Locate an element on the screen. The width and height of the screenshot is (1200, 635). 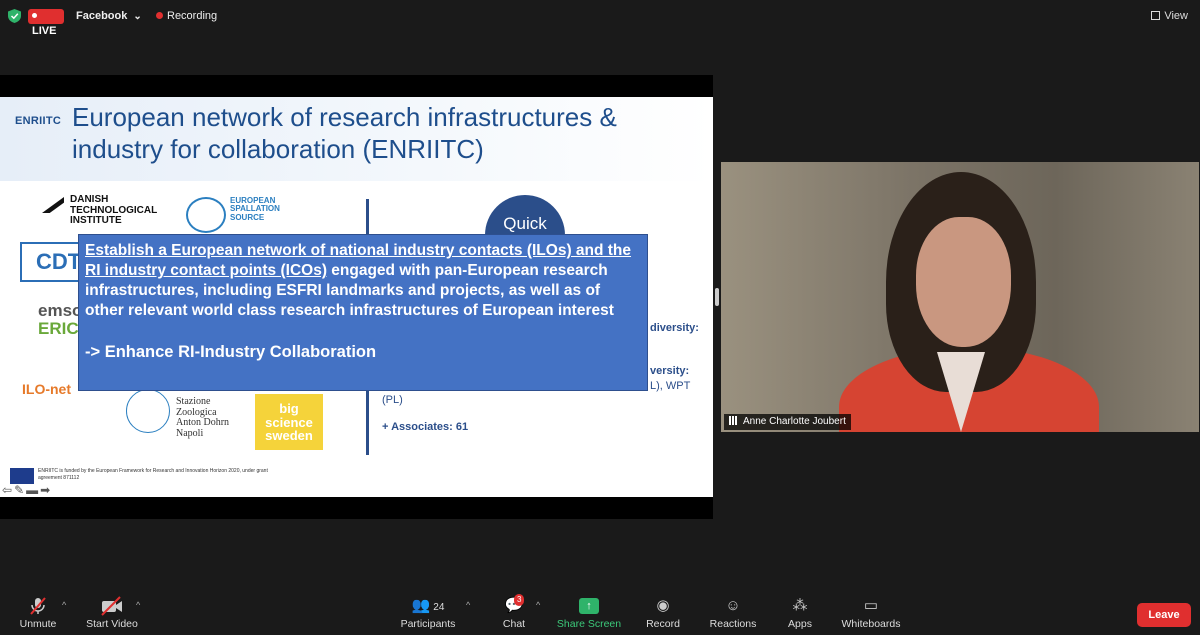
live-dot-icon is located at coordinates (34, 15).